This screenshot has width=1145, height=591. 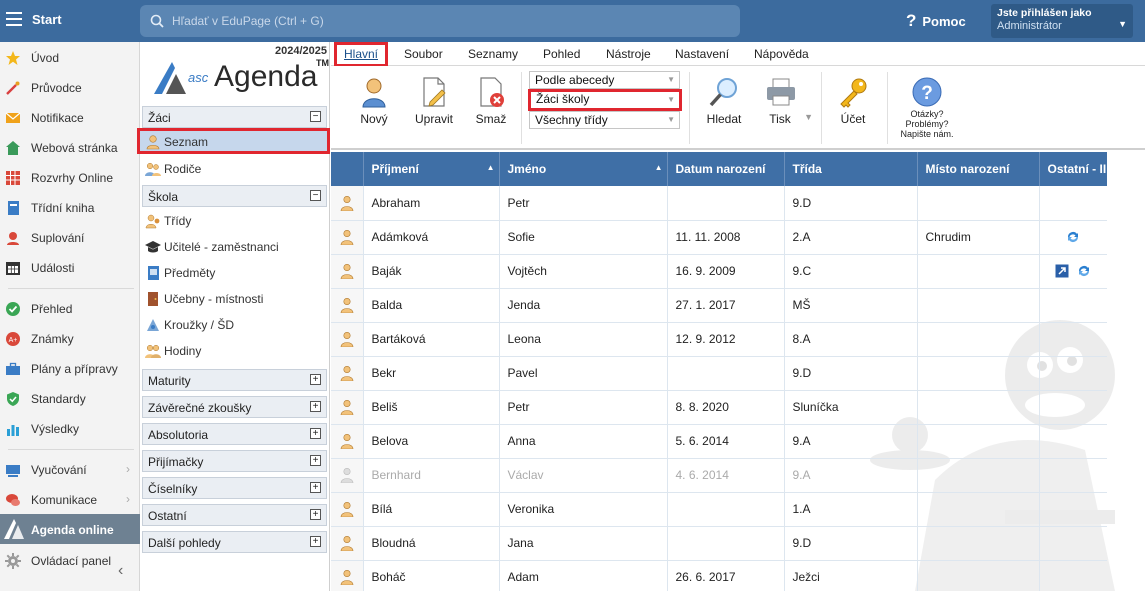 I want to click on table-row: Adámková Sofie 11. 11. 2008 2.A Chrudim, so click(x=719, y=237).